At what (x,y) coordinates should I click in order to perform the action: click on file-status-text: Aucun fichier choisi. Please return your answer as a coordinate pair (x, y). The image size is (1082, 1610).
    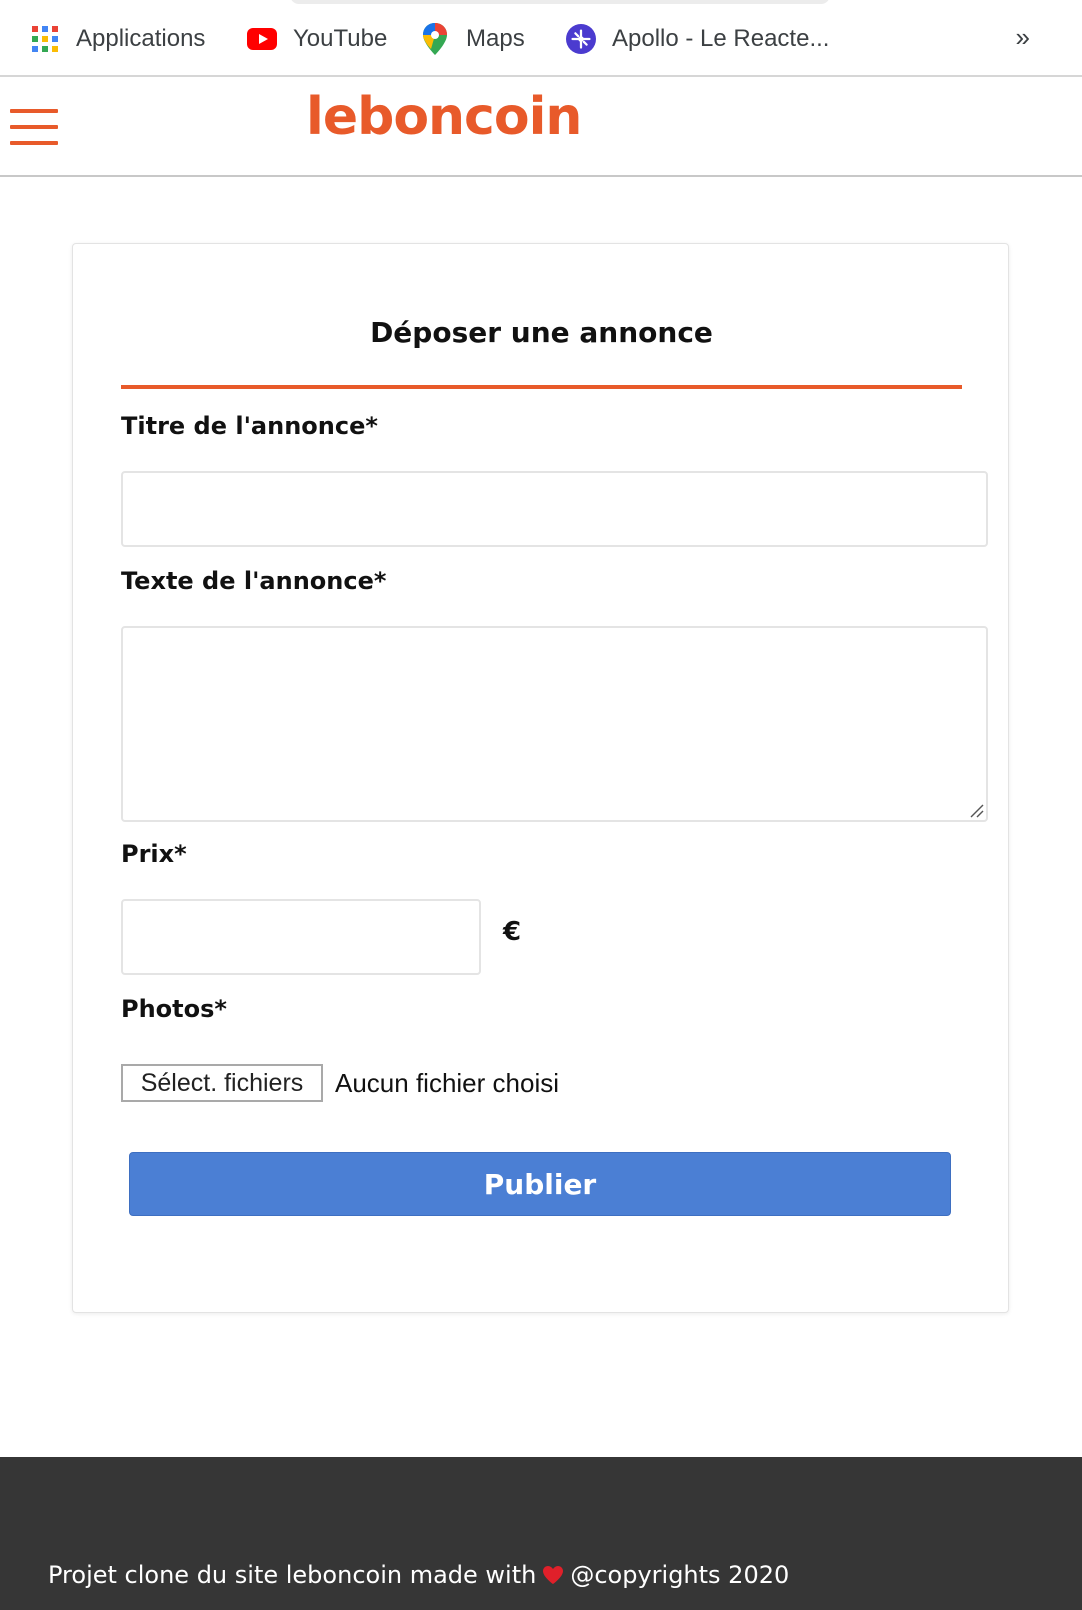
    Looking at the image, I should click on (447, 1083).